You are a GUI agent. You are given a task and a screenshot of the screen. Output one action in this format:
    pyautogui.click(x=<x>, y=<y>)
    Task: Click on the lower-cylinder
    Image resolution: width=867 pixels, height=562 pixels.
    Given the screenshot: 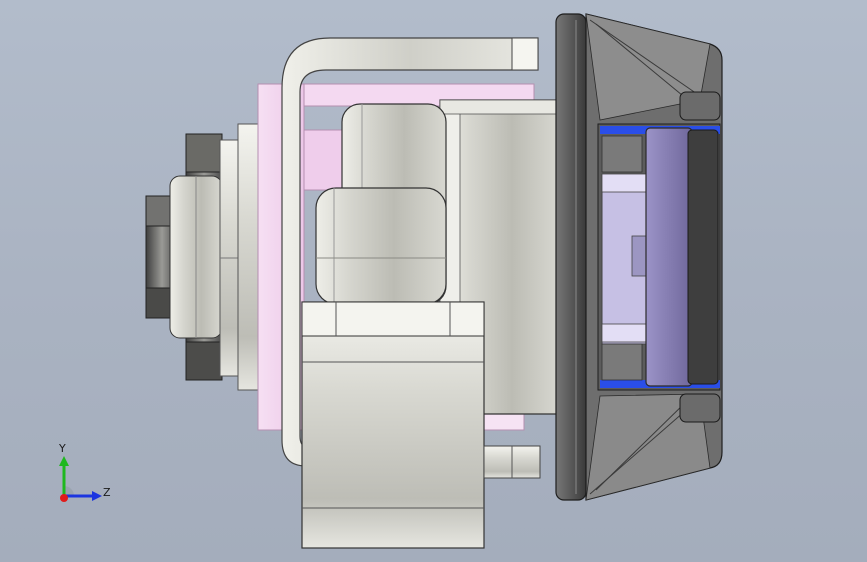 What is the action you would take?
    pyautogui.click(x=381, y=246)
    